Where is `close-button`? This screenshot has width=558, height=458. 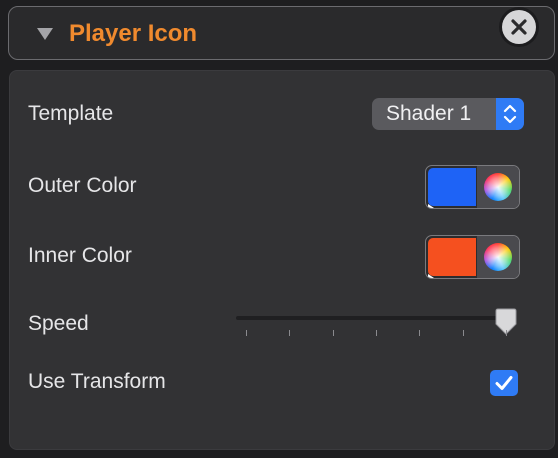
close-button is located at coordinates (519, 27).